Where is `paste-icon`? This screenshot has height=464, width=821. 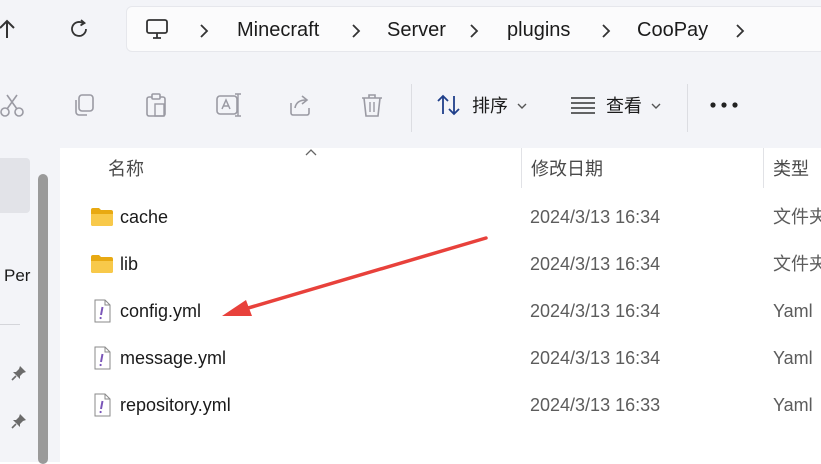 paste-icon is located at coordinates (156, 105).